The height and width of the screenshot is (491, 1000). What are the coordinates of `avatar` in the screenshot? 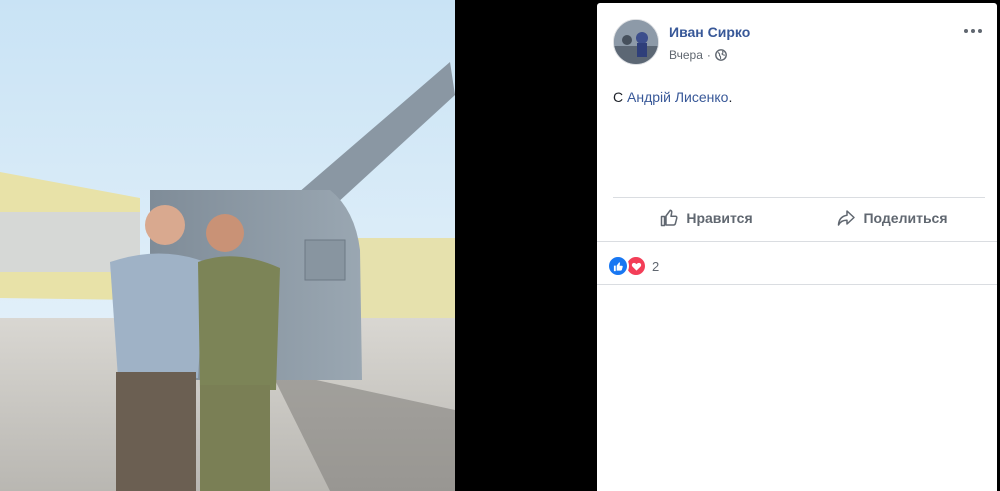 It's located at (636, 42).